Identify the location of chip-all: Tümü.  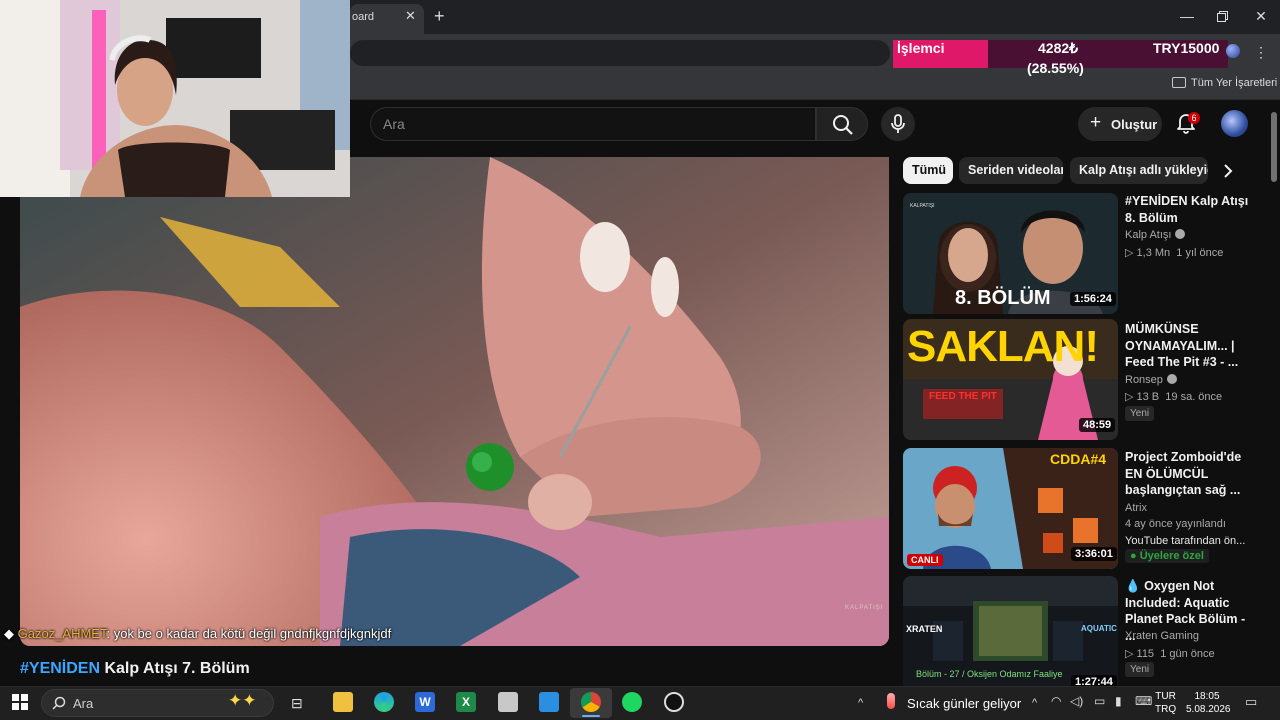
(928, 170).